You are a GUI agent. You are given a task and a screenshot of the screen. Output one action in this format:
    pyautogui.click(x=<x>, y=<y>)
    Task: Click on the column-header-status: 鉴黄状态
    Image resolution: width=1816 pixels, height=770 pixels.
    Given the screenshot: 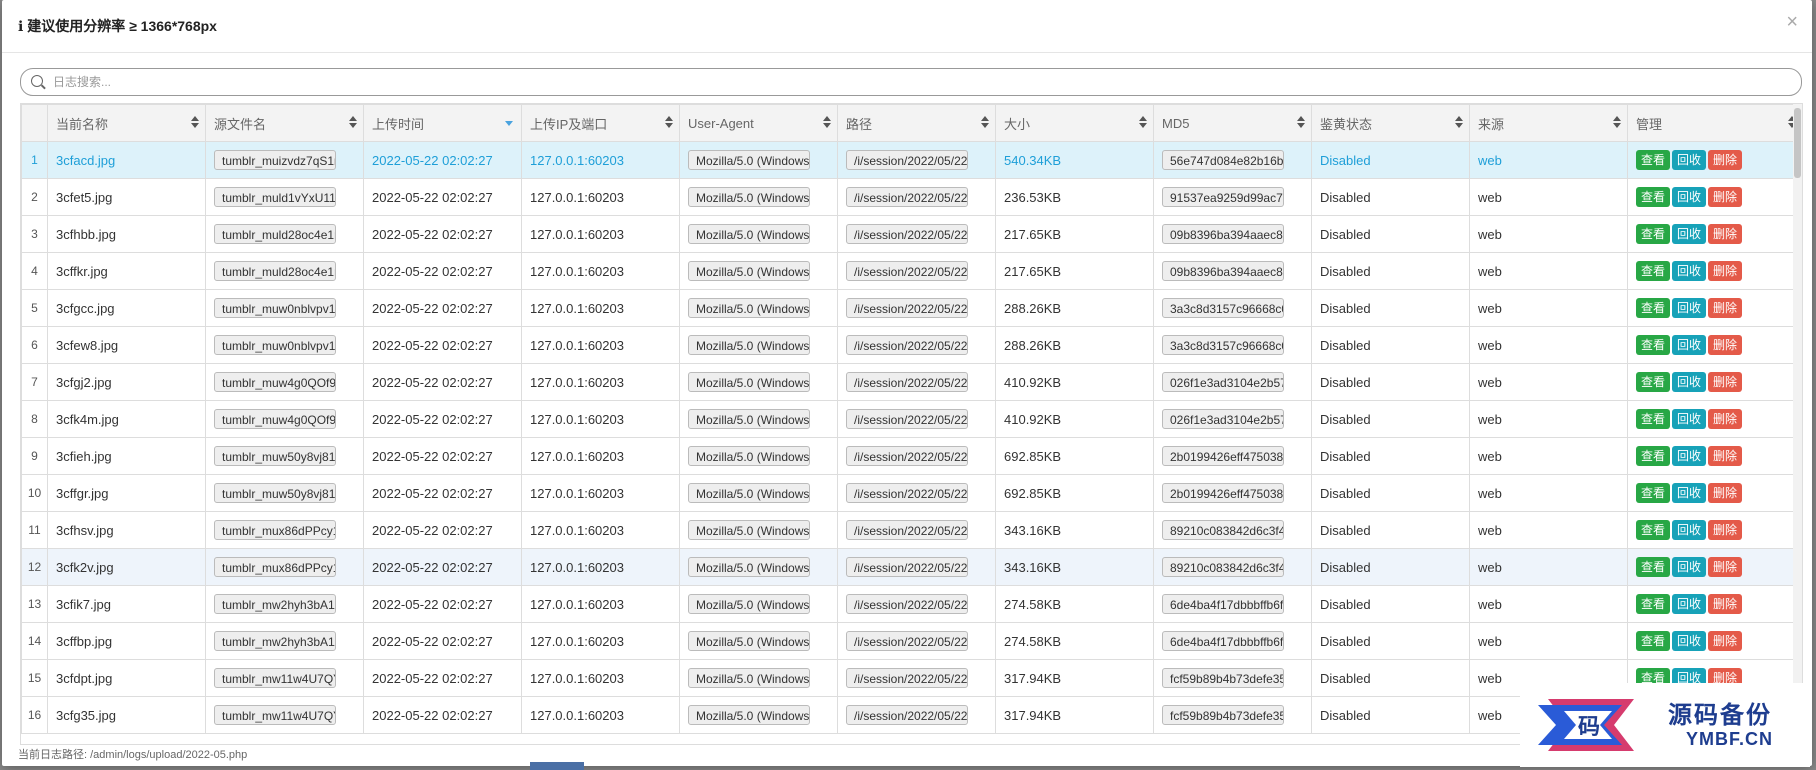 What is the action you would take?
    pyautogui.click(x=1390, y=123)
    